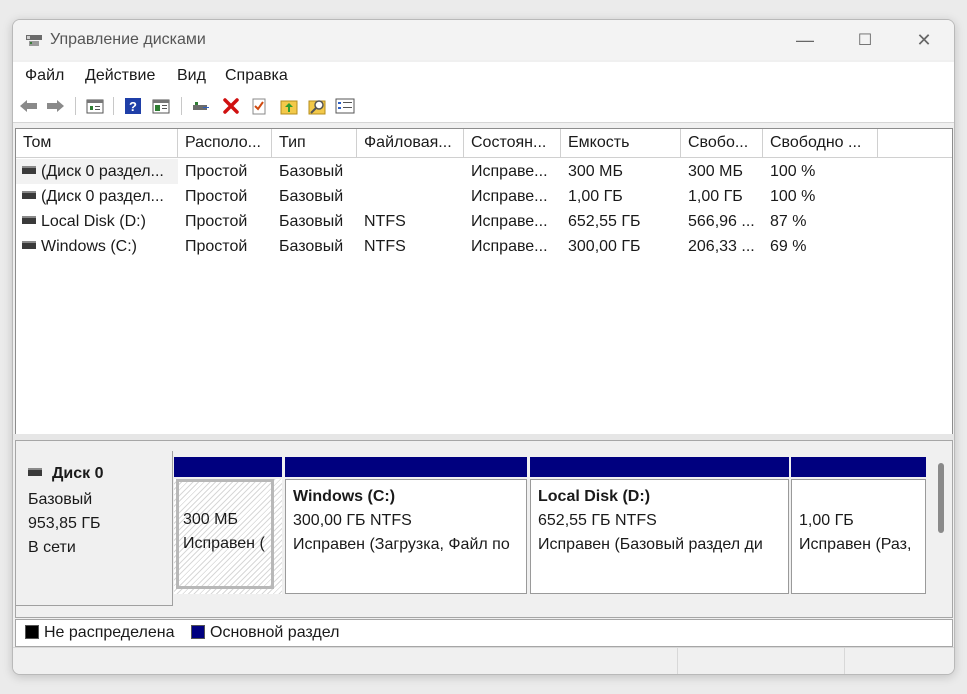  Describe the element at coordinates (97, 143) in the screenshot. I see `col-volume: Том` at that location.